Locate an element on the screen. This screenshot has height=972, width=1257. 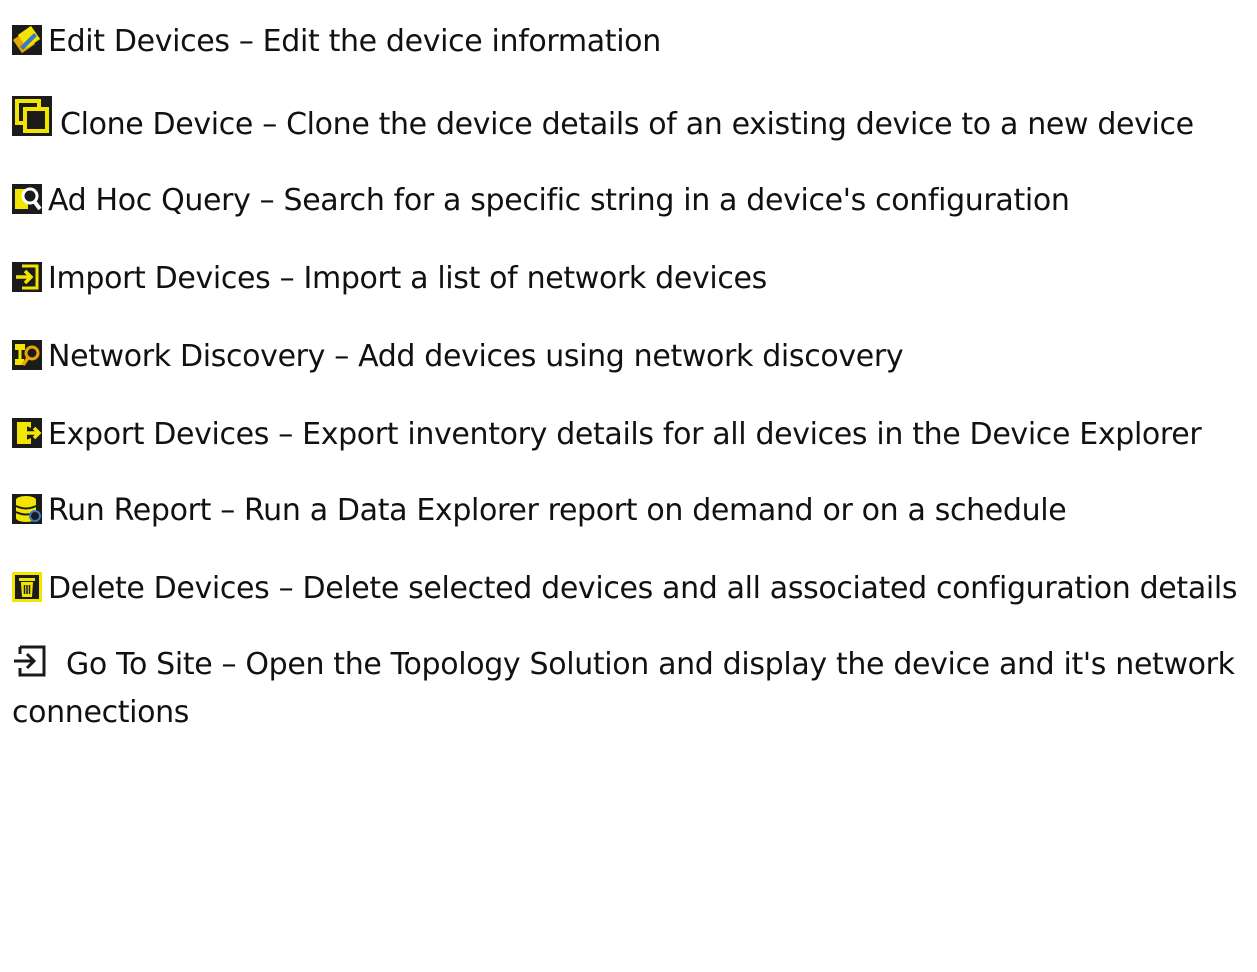
clone-device-icon is located at coordinates (32, 116).